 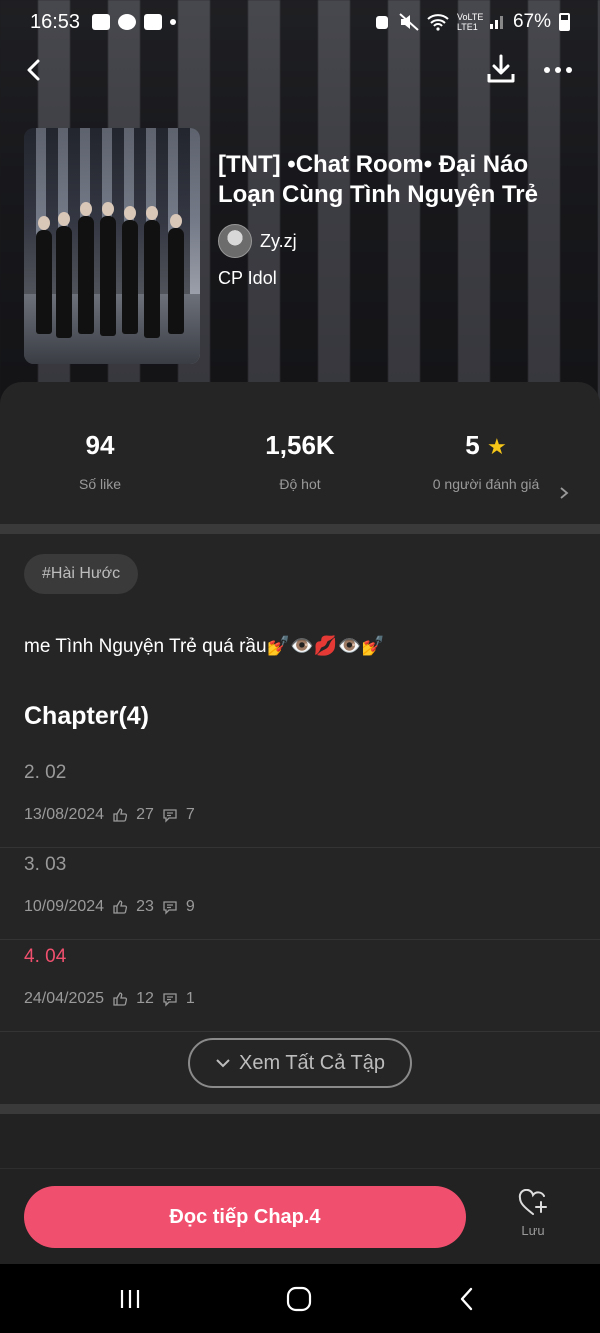 What do you see at coordinates (109, 815) in the screenshot?
I see `chapter-meta: 13/08/2024 27 7` at bounding box center [109, 815].